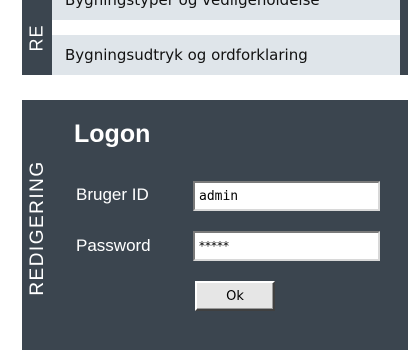 This screenshot has height=350, width=408. What do you see at coordinates (235, 296) in the screenshot?
I see `ok-button: Ok` at bounding box center [235, 296].